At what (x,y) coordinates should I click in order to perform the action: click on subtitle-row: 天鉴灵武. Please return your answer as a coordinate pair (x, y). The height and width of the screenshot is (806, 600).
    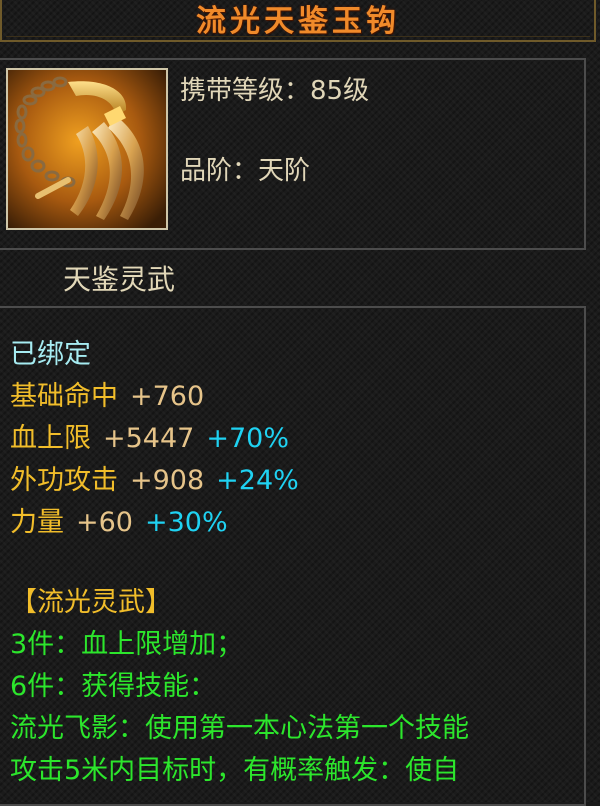
    Looking at the image, I should click on (300, 278).